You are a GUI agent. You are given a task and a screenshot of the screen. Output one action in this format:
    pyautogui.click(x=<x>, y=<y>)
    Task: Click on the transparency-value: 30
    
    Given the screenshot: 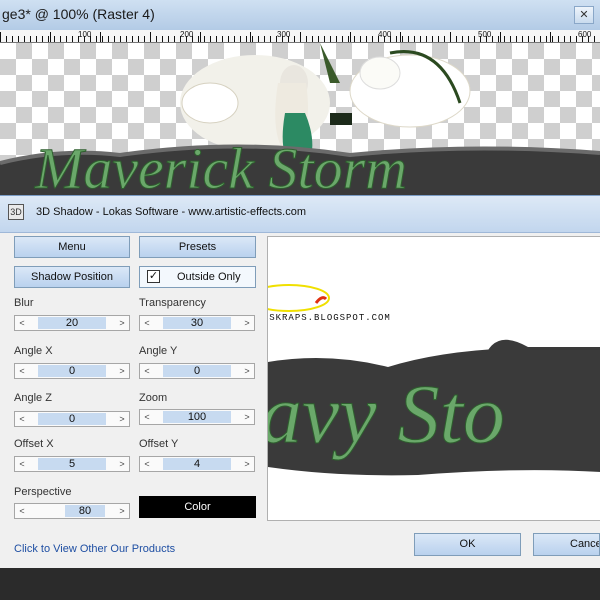 What is the action you would take?
    pyautogui.click(x=197, y=323)
    